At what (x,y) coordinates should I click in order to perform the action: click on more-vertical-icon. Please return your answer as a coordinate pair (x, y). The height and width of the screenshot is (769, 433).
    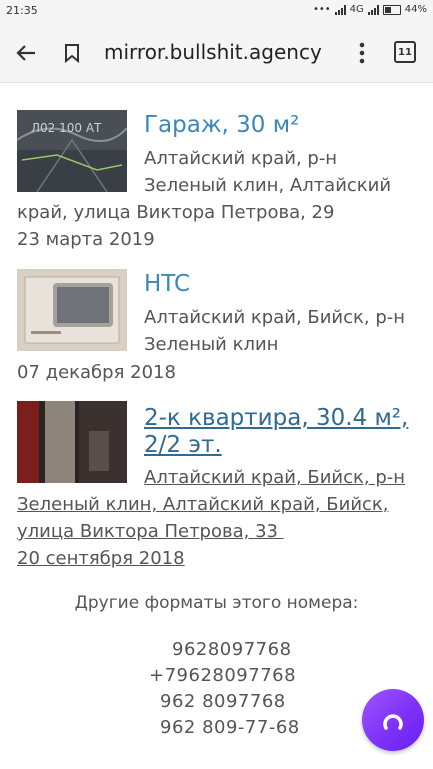
    Looking at the image, I should click on (362, 53).